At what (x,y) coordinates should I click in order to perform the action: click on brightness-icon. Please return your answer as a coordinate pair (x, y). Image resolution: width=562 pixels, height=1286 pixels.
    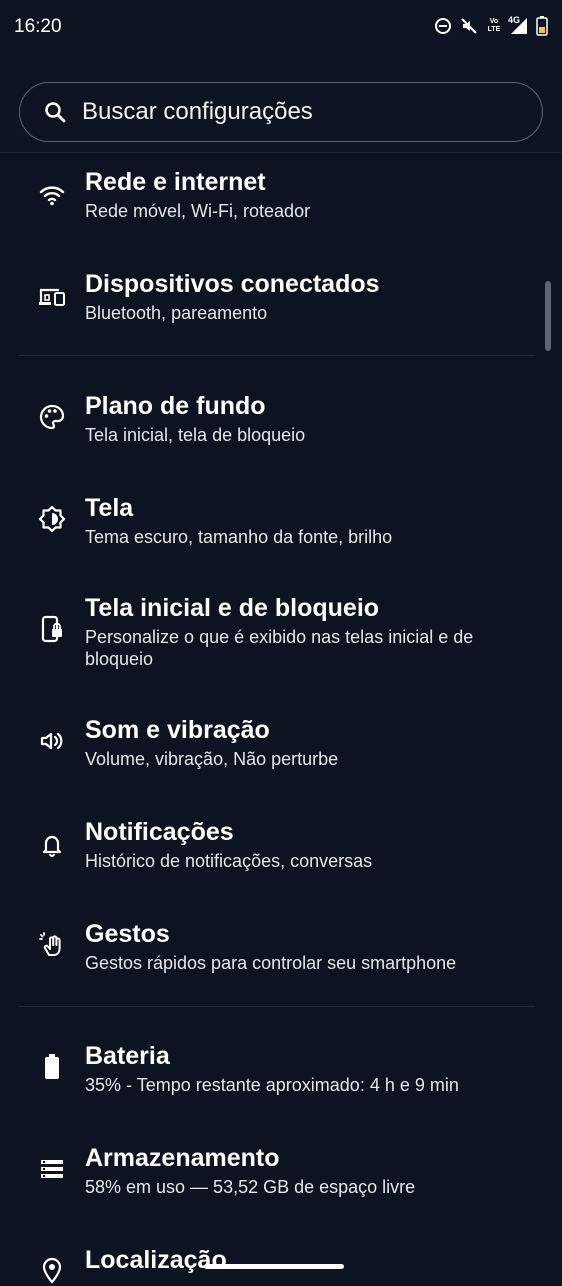
    Looking at the image, I should click on (52, 519).